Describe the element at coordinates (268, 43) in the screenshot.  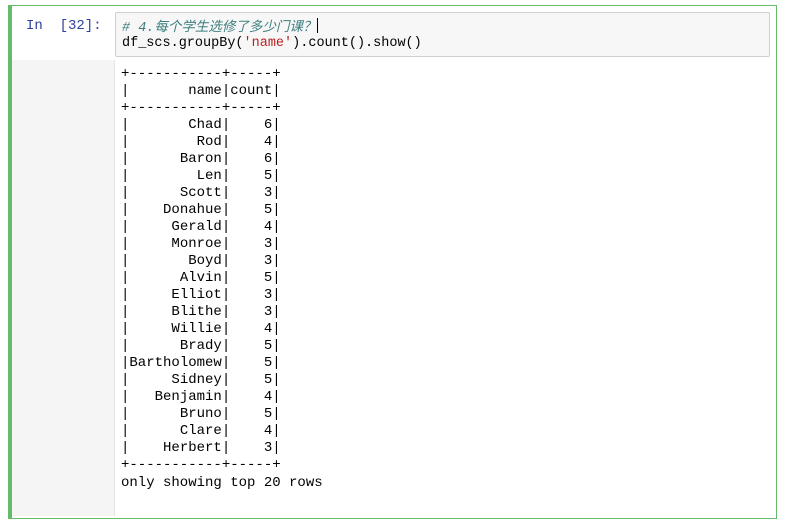
I see `code-string-literal: 'name'` at that location.